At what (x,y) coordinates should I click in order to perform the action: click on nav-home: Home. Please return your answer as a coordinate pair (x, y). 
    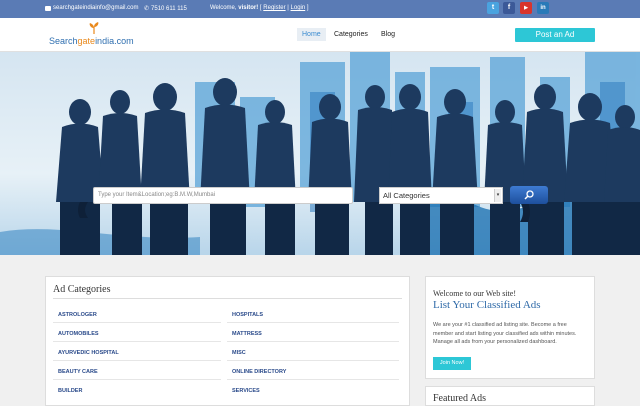
    Looking at the image, I should click on (311, 34).